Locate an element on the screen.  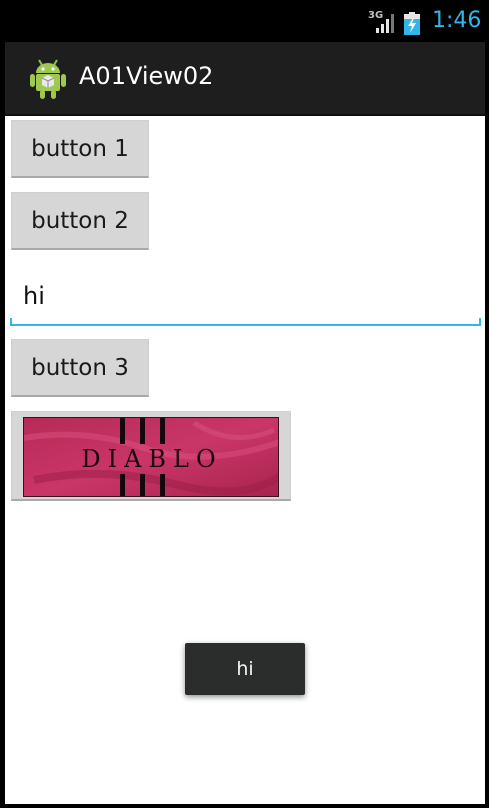
action-bar: A01View02 is located at coordinates (245, 79).